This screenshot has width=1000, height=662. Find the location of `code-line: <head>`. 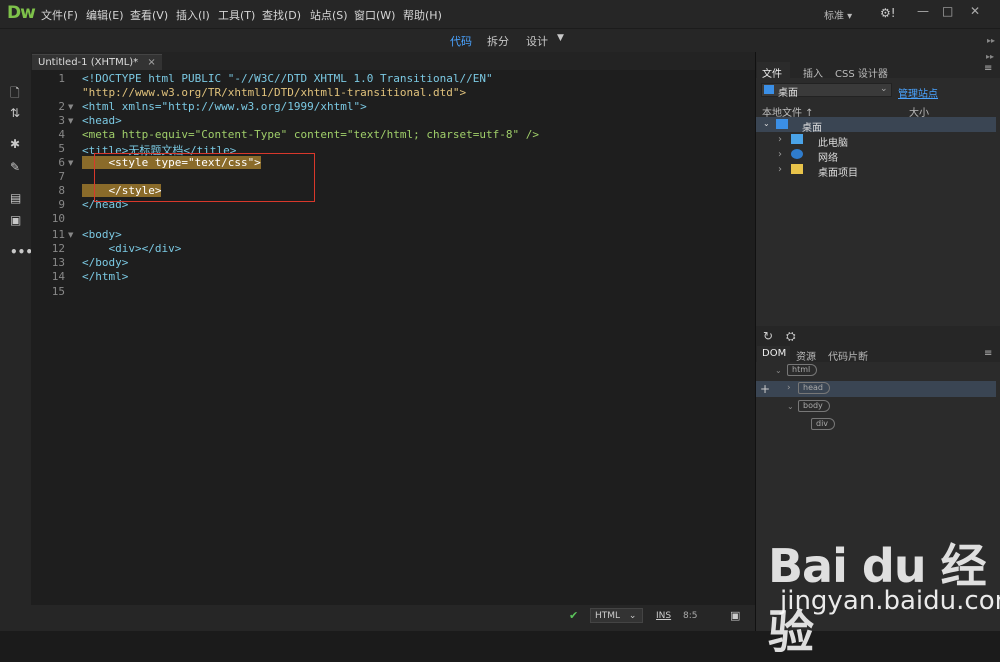

code-line: <head> is located at coordinates (102, 120).